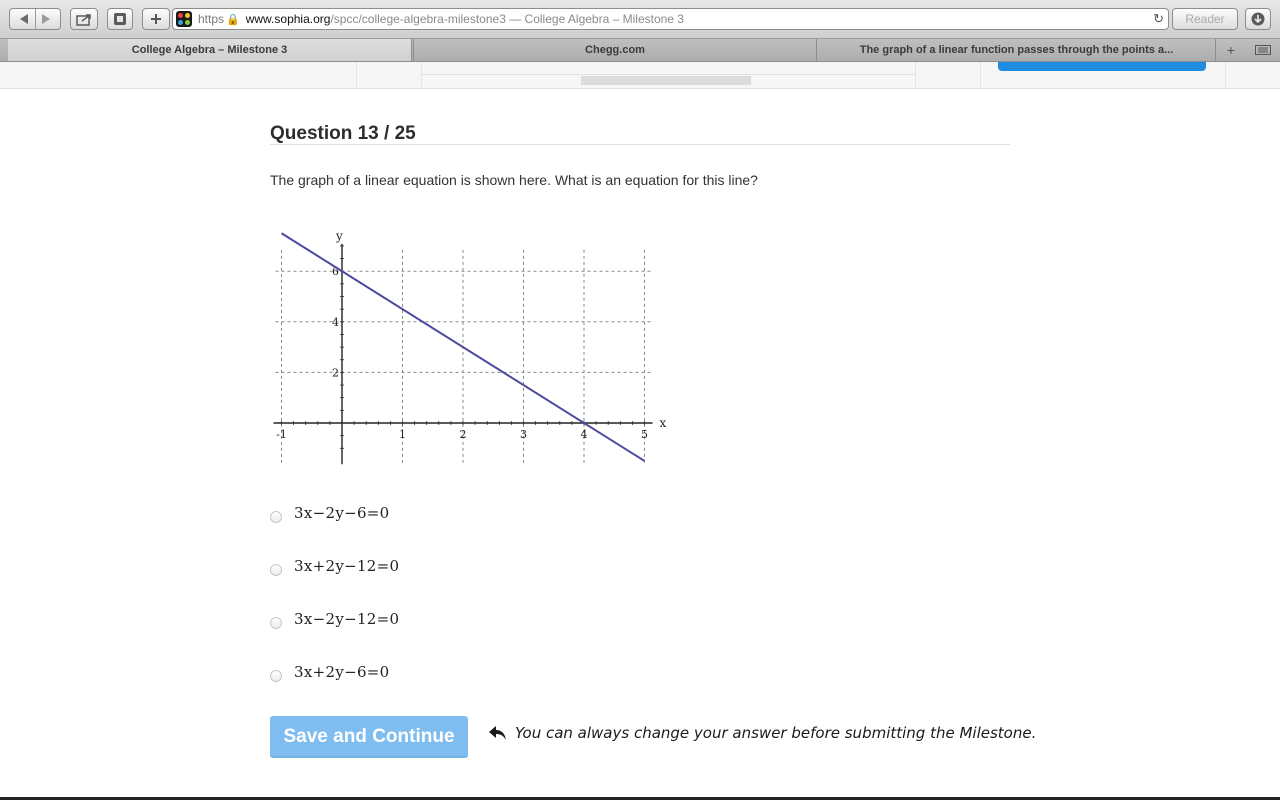  Describe the element at coordinates (46, 19) in the screenshot. I see `forward-icon` at that location.